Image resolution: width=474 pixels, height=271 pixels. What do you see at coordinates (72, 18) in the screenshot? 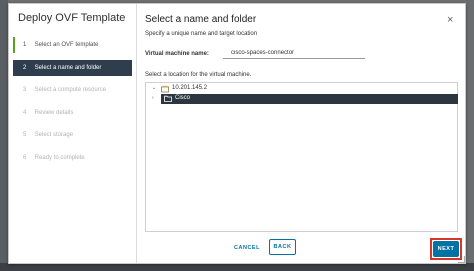
I see `dialog-title: Deploy OVF Template` at bounding box center [72, 18].